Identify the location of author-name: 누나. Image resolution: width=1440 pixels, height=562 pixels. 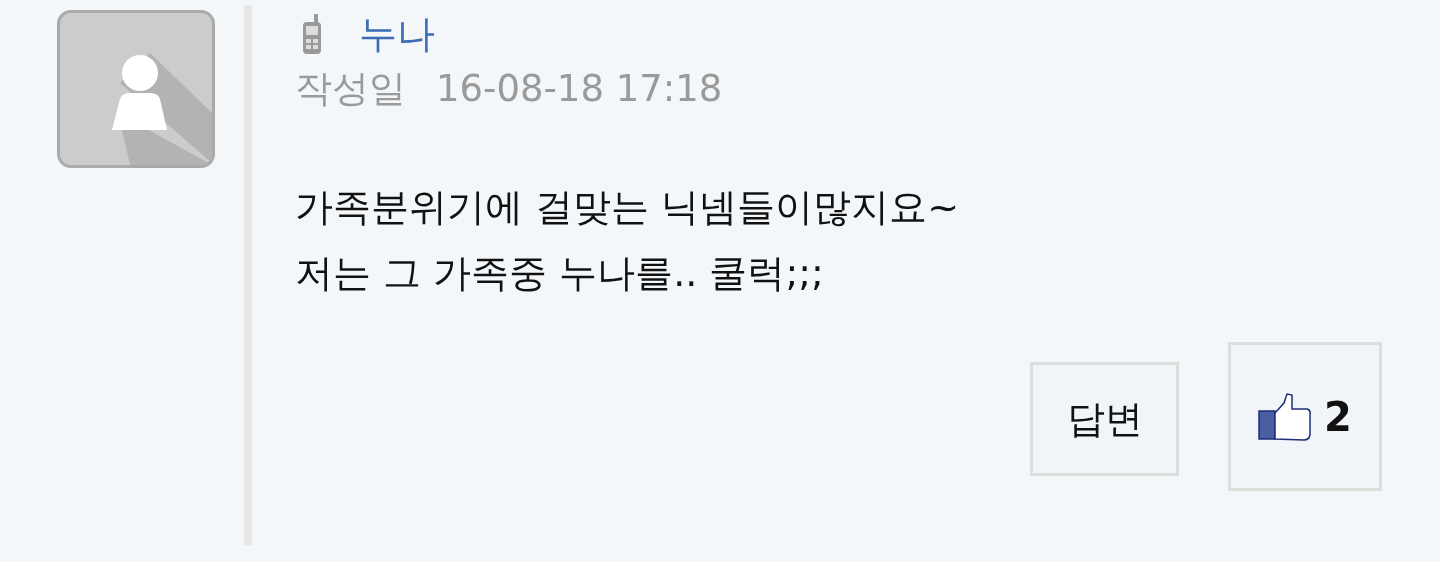
(397, 34).